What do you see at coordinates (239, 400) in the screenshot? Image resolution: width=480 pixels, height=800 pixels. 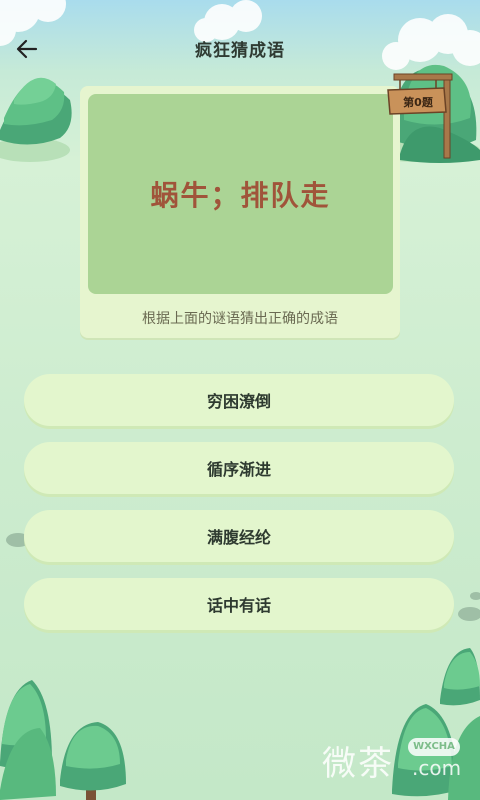 I see `answer-option-1: 穷困潦倒` at bounding box center [239, 400].